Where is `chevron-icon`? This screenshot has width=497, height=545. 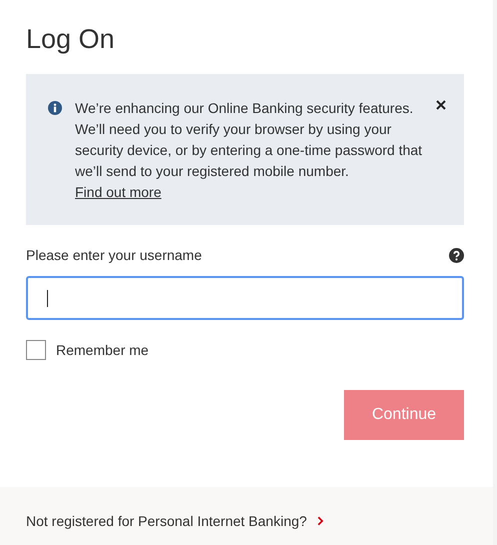 chevron-icon is located at coordinates (320, 521).